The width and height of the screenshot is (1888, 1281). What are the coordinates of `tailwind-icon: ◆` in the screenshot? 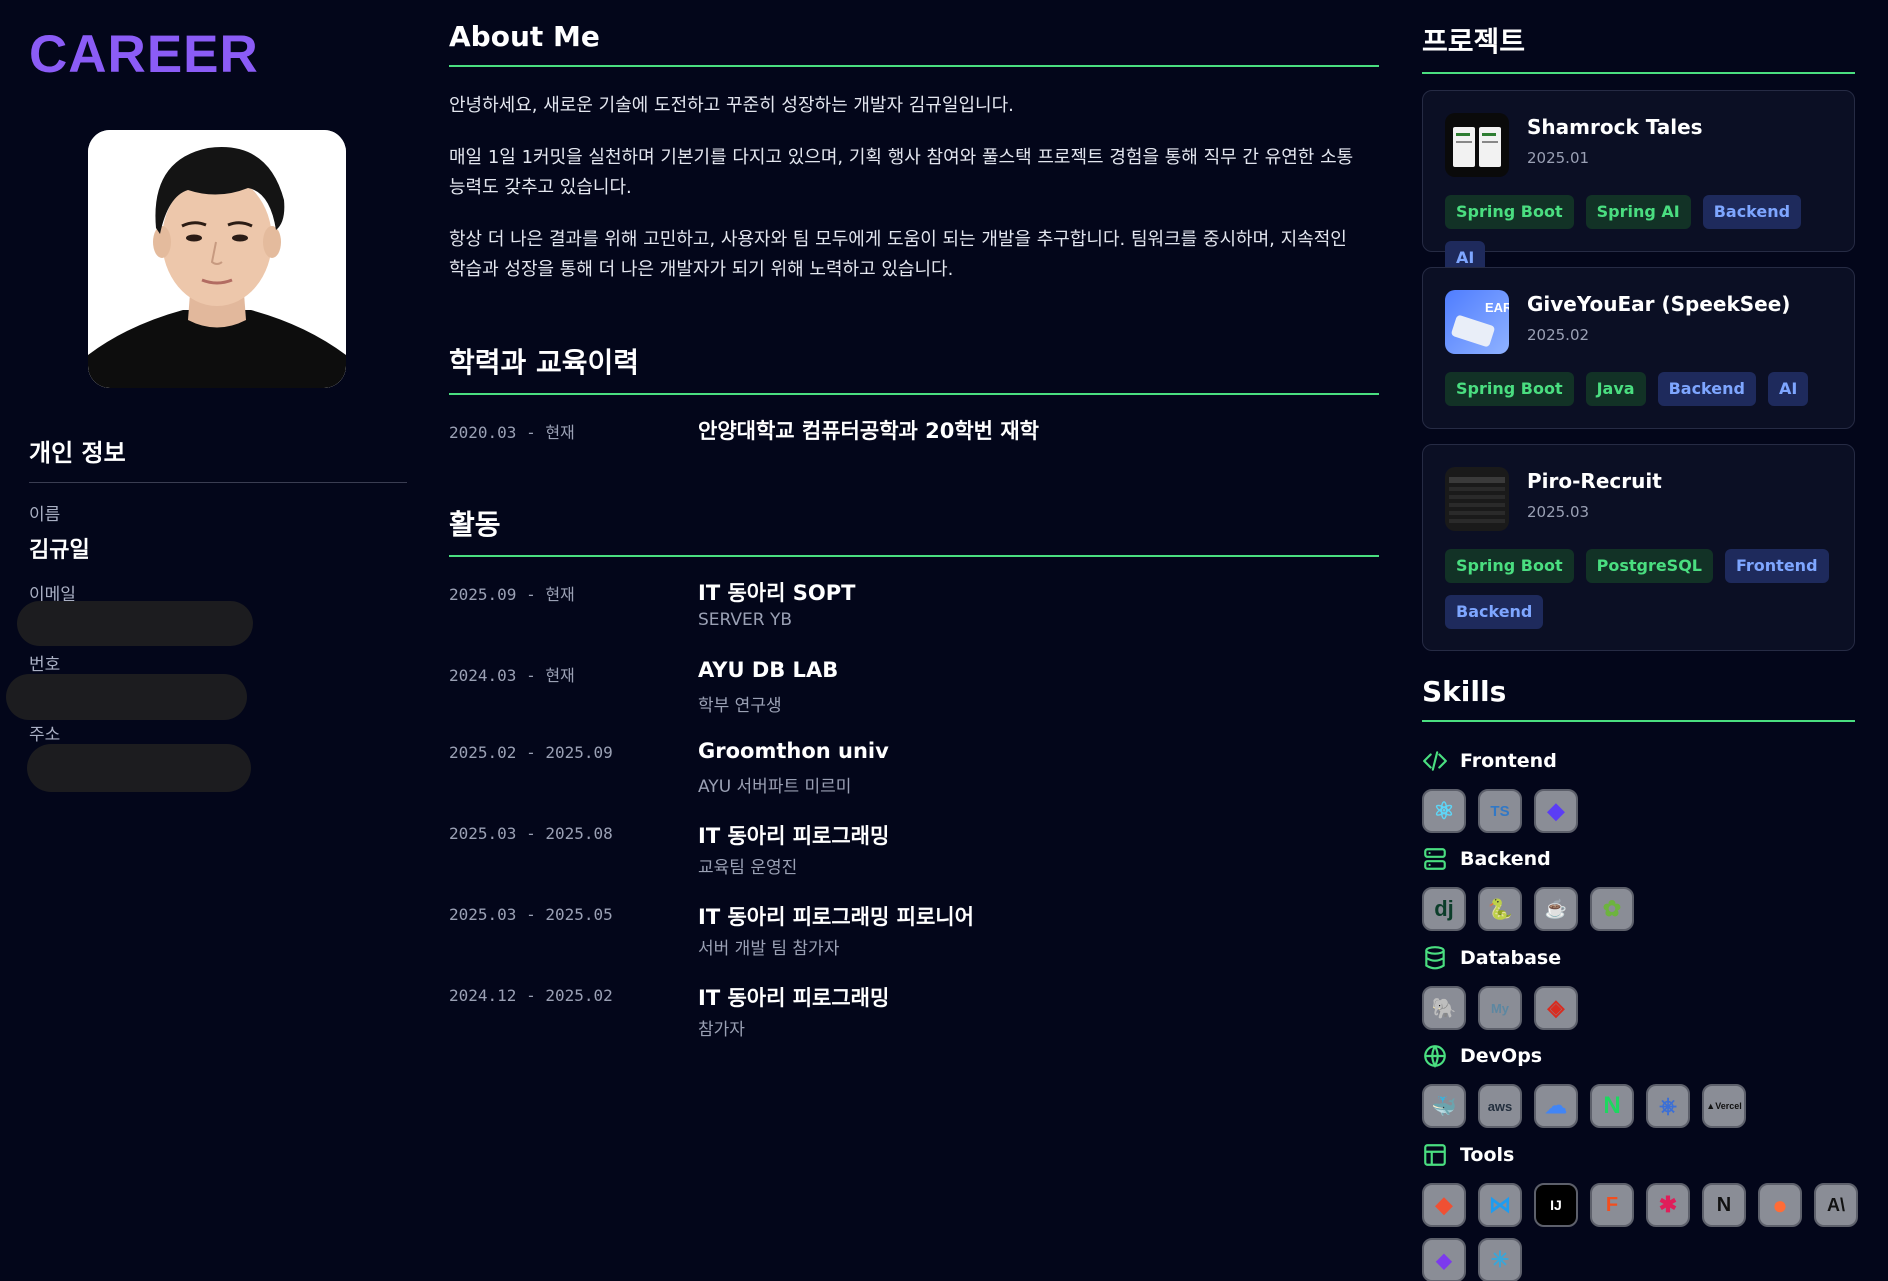 It's located at (1556, 811).